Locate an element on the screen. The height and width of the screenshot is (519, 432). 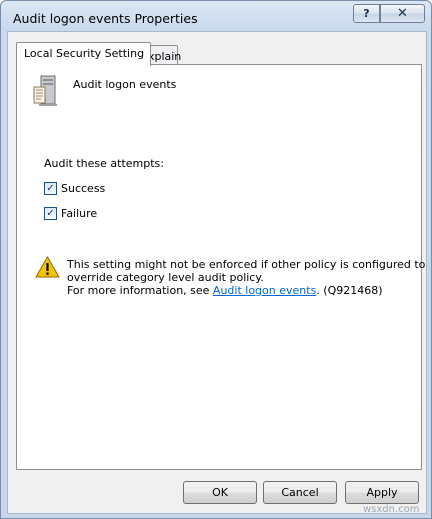
apply-button: Apply is located at coordinates (382, 492).